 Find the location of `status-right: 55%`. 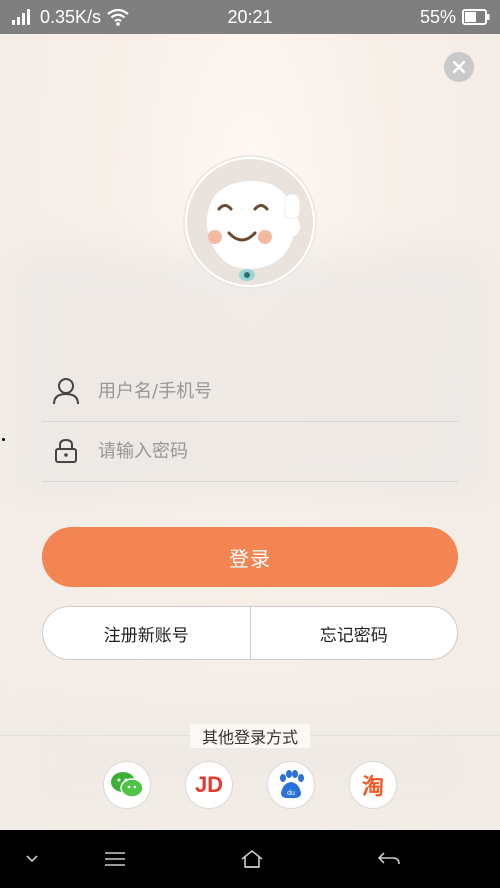

status-right: 55% is located at coordinates (455, 17).